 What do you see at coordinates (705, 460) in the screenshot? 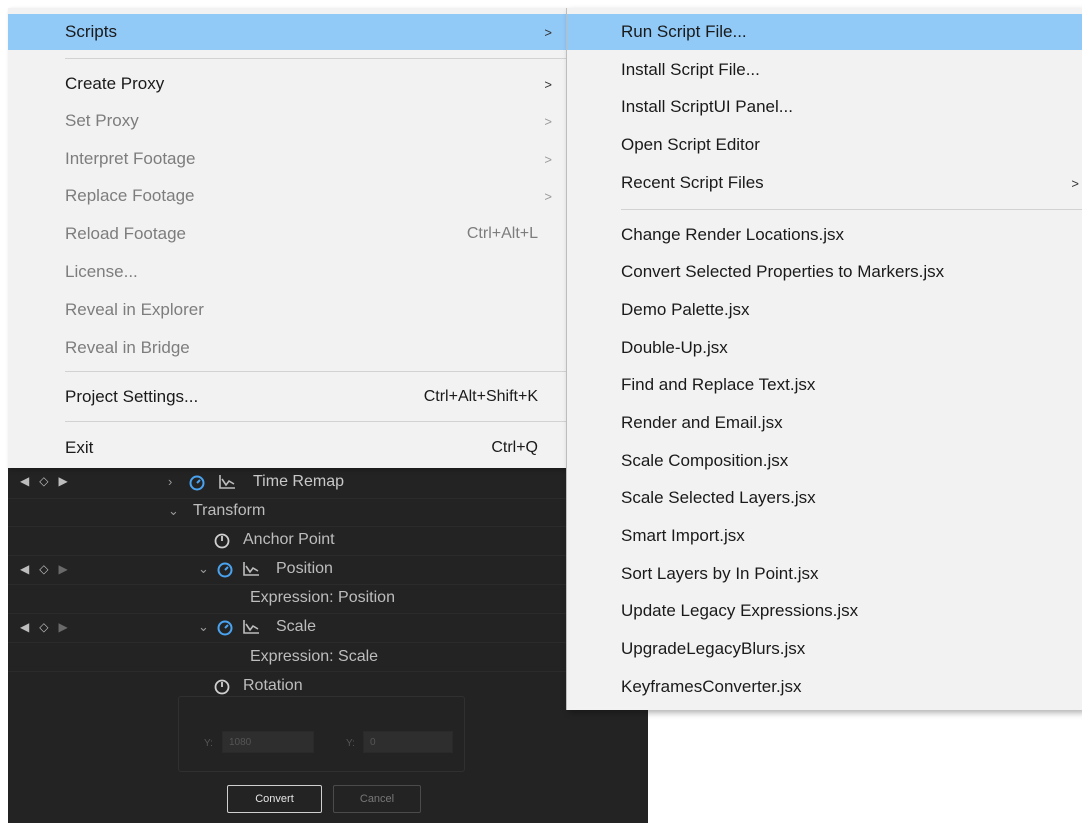
I see `menu-item-label: Scale Composition.jsx` at bounding box center [705, 460].